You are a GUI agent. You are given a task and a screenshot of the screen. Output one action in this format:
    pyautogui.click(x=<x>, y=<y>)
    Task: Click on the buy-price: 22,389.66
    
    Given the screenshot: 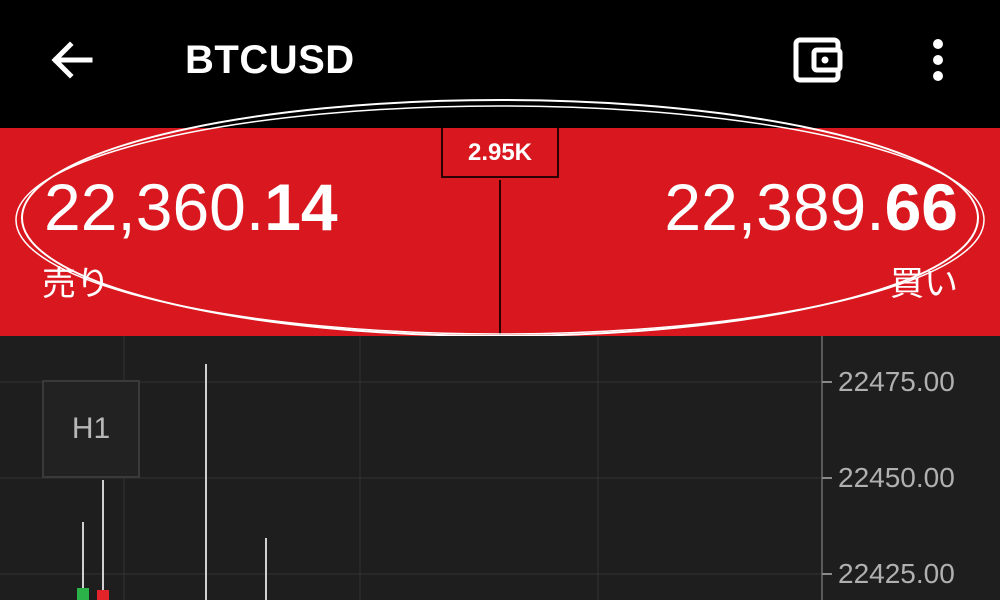 What is the action you would take?
    pyautogui.click(x=811, y=207)
    